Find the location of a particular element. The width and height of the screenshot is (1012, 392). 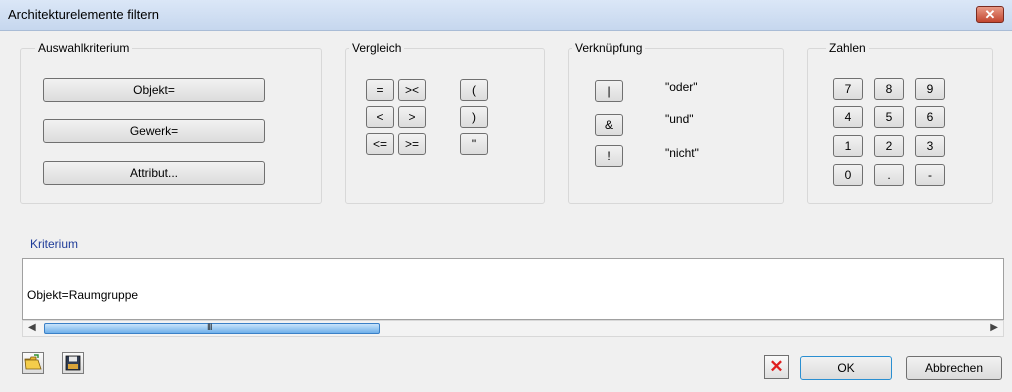

digit-8-button: 8 is located at coordinates (889, 89).